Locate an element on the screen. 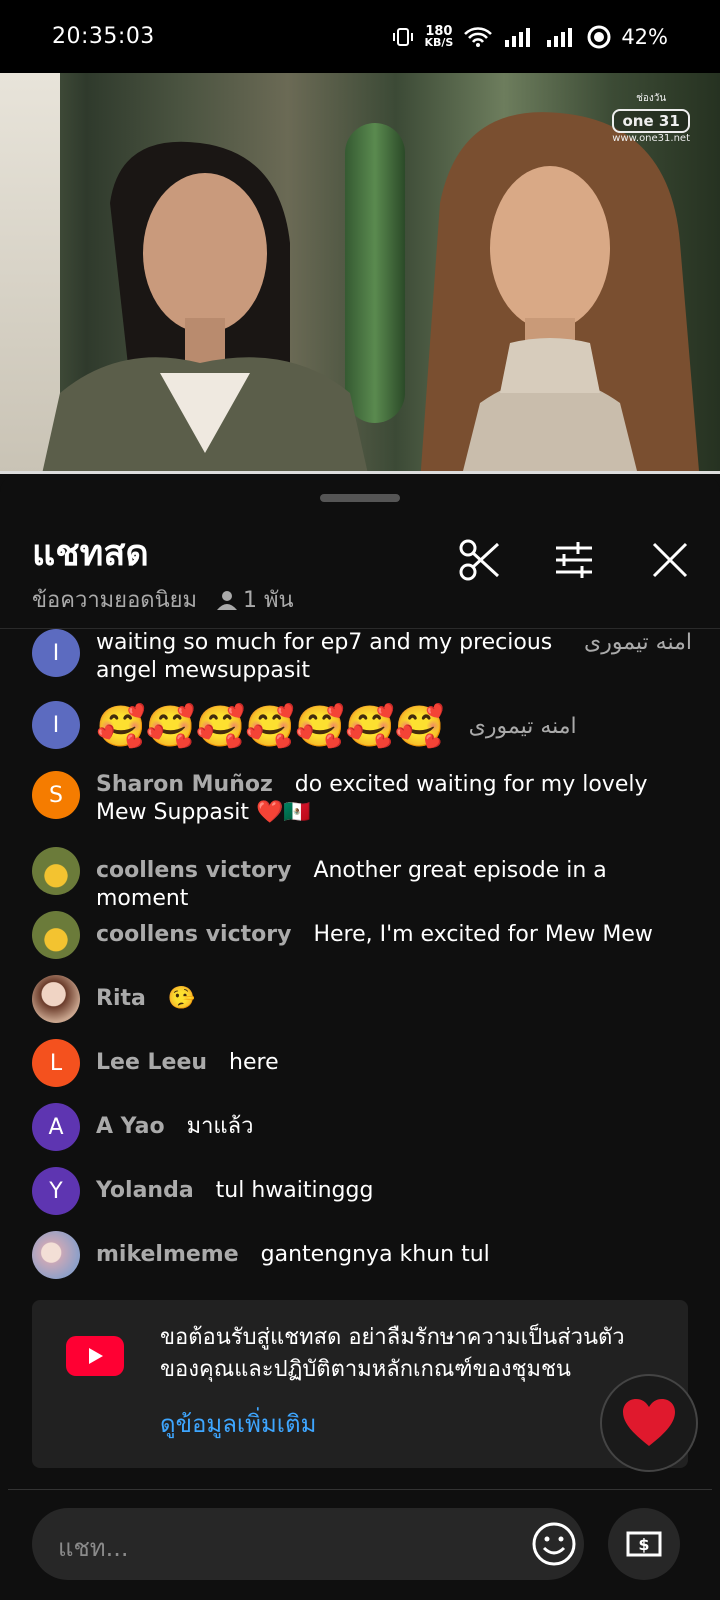 This screenshot has height=1600, width=720. message-body: mikelmeme gantengnya khun tul is located at coordinates (394, 1250).